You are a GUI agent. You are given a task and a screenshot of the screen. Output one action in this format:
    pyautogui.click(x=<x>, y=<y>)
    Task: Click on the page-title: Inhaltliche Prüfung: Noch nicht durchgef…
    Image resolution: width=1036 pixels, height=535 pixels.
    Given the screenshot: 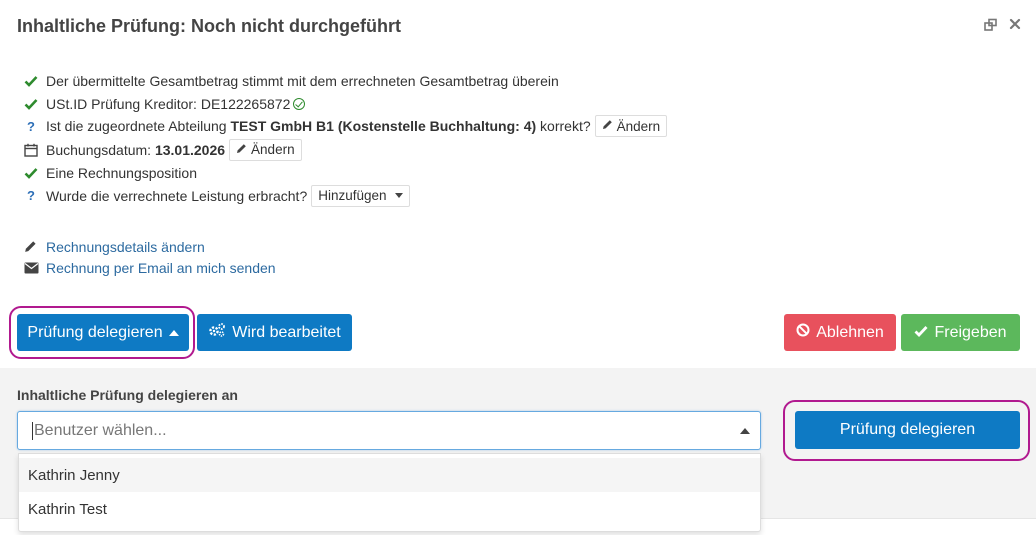 What is the action you would take?
    pyautogui.click(x=209, y=26)
    